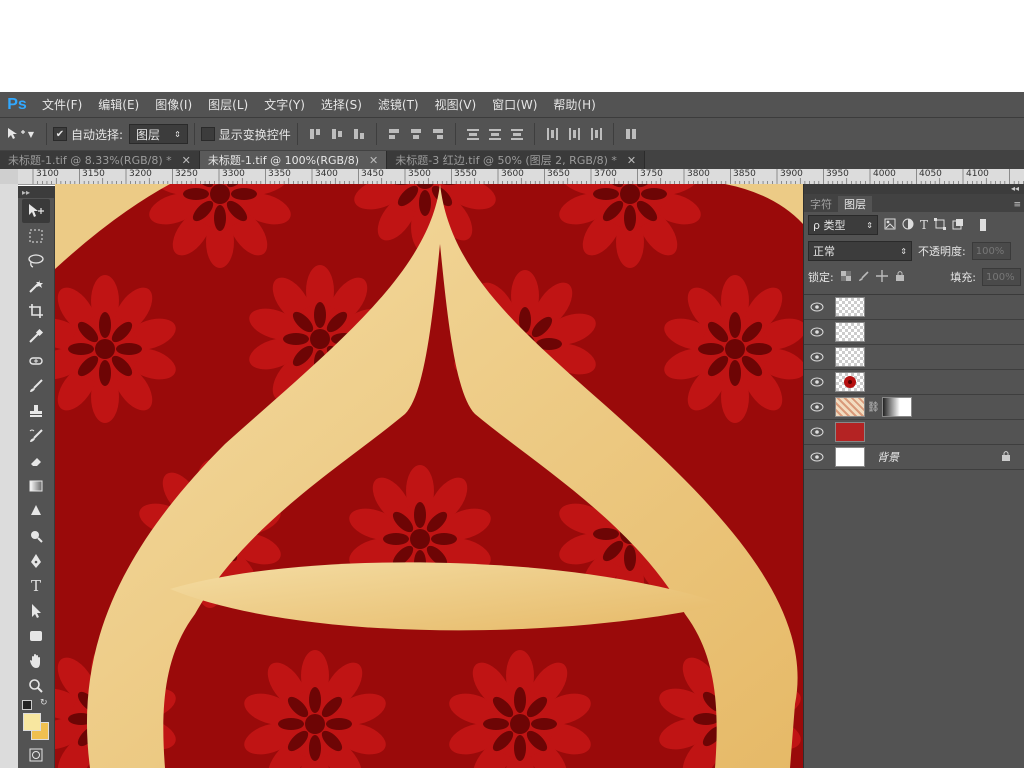 This screenshot has height=768, width=1024. What do you see at coordinates (36, 486) in the screenshot?
I see `gradient-tool-icon` at bounding box center [36, 486].